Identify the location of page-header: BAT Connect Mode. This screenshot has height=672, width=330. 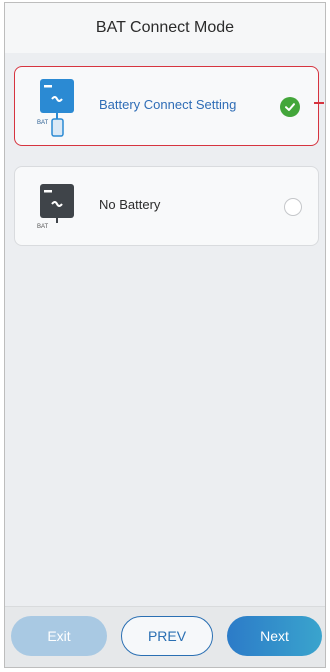
(165, 28).